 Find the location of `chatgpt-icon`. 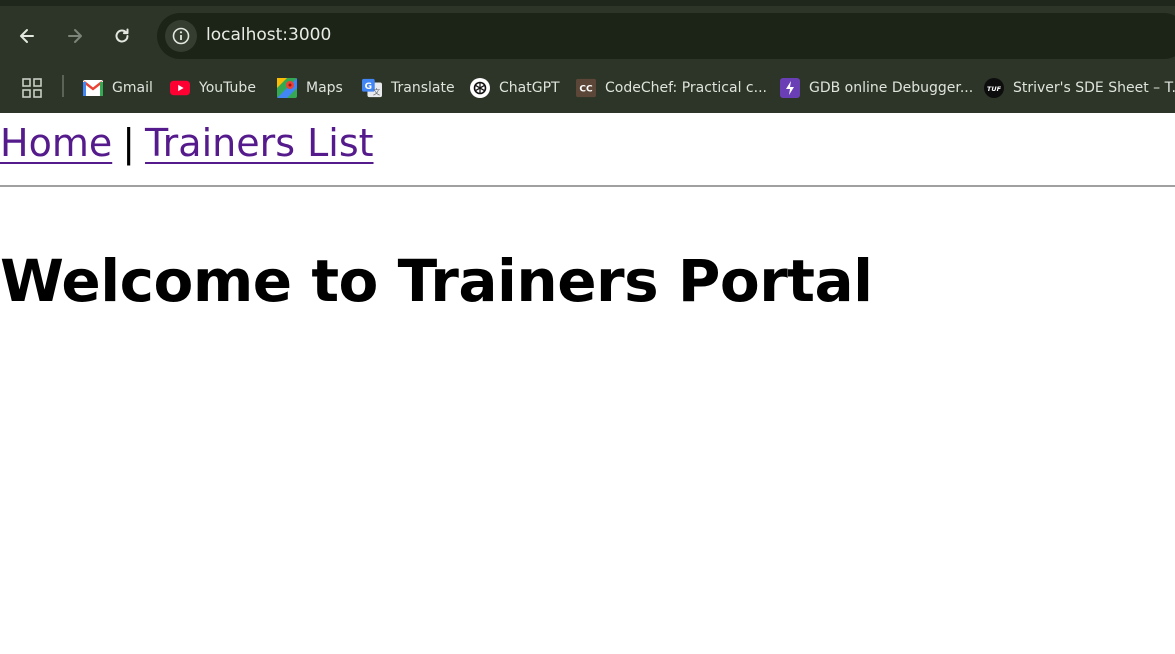

chatgpt-icon is located at coordinates (480, 88).